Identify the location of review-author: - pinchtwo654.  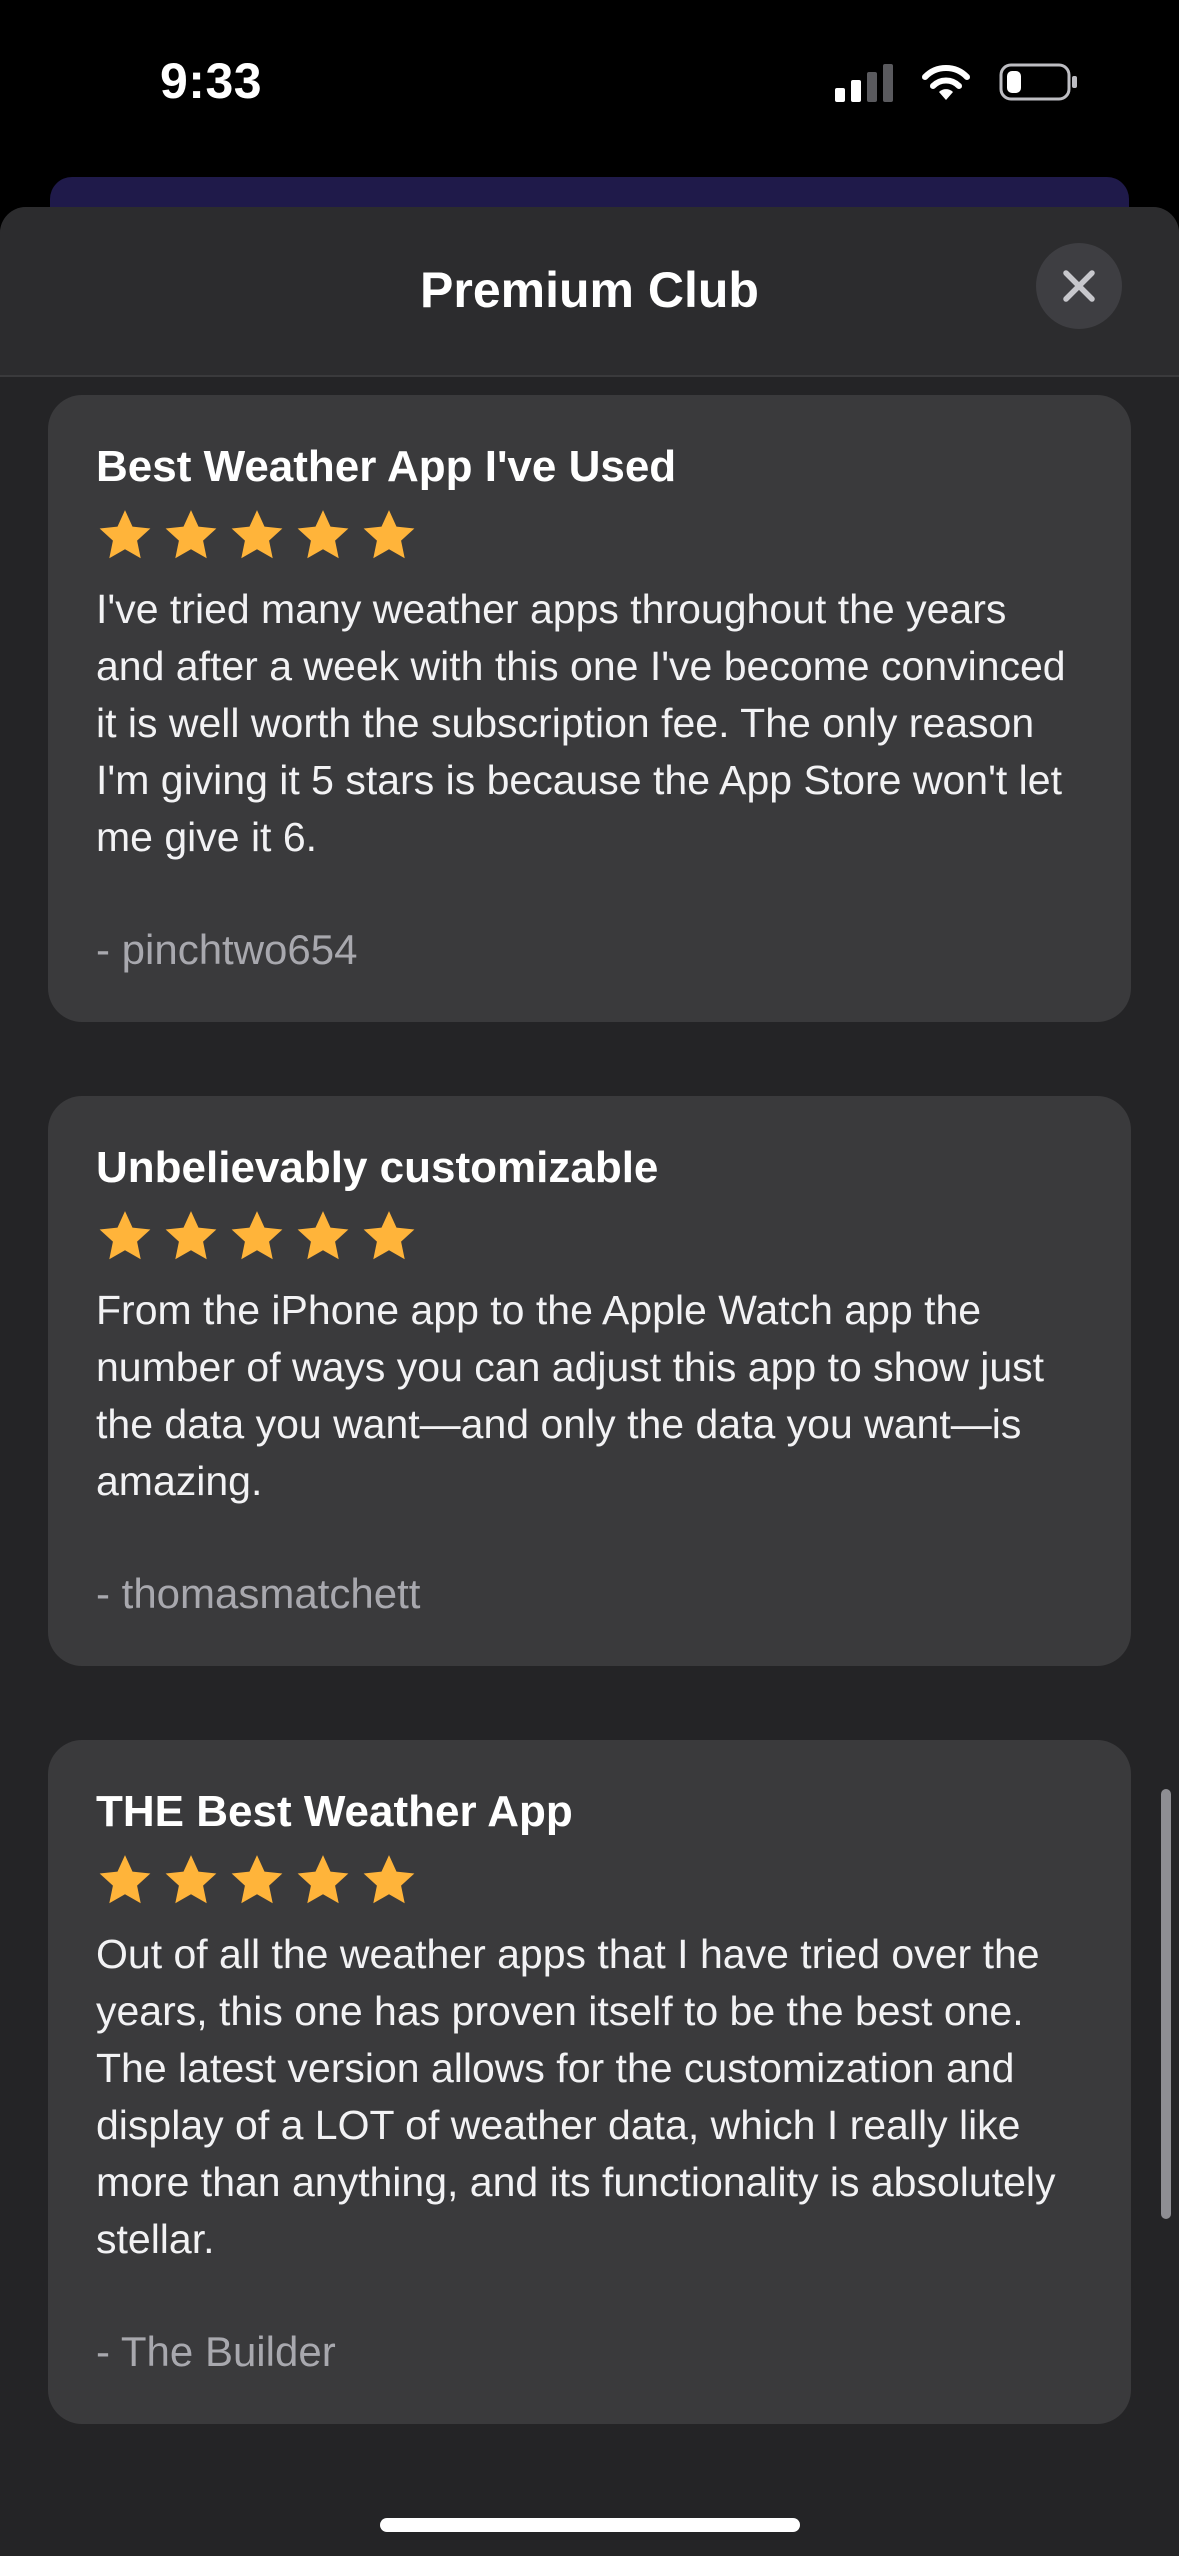
(227, 949).